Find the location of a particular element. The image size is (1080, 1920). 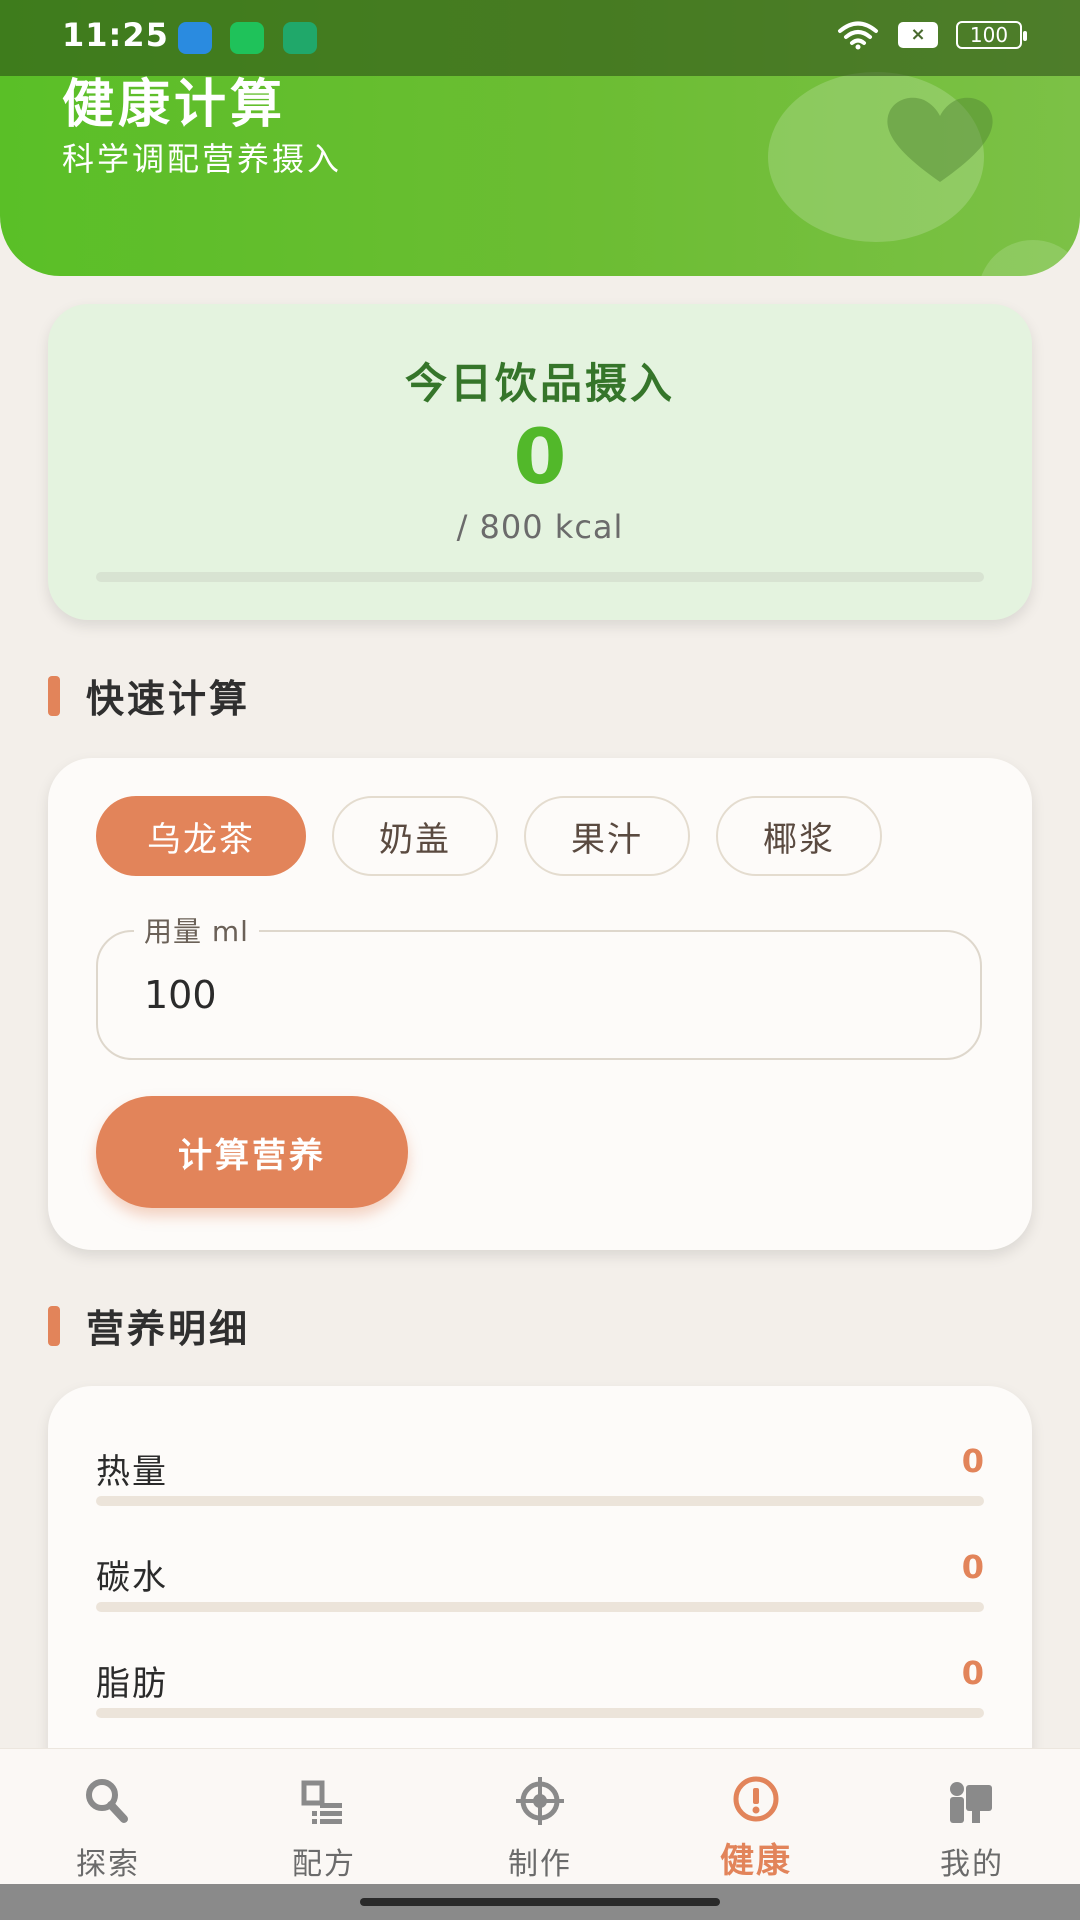

intake-title: 今日饮品摄入 is located at coordinates (539, 383).